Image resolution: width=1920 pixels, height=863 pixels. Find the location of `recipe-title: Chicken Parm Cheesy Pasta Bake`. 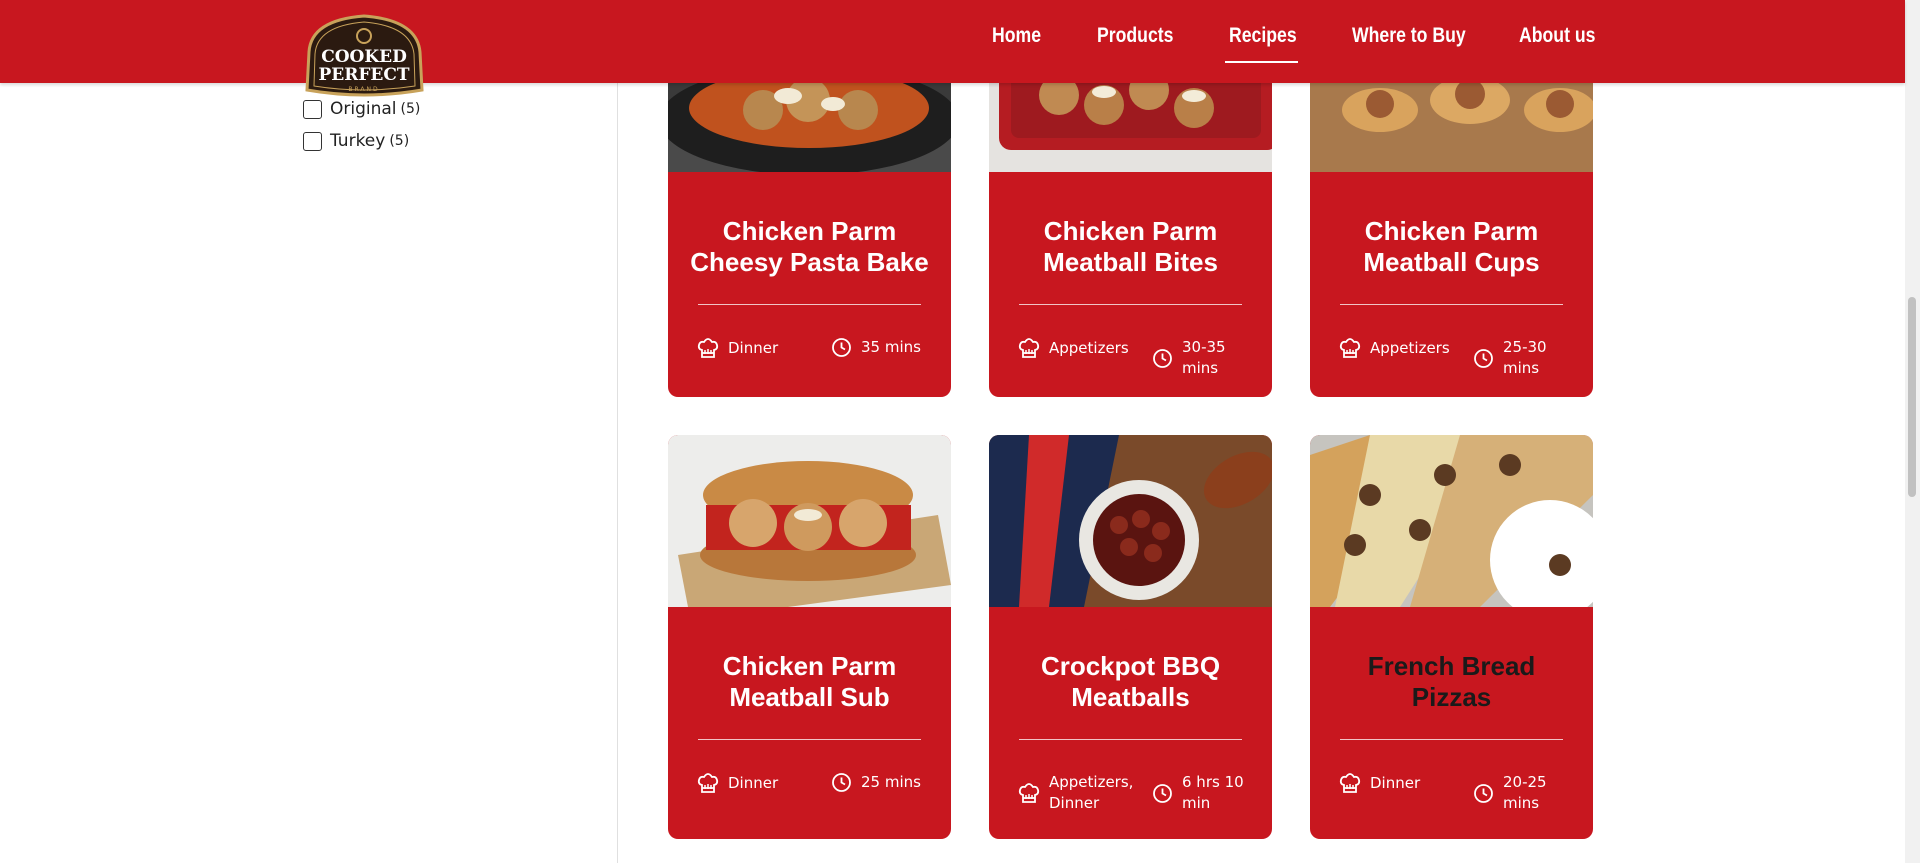

recipe-title: Chicken Parm Cheesy Pasta Bake is located at coordinates (809, 247).